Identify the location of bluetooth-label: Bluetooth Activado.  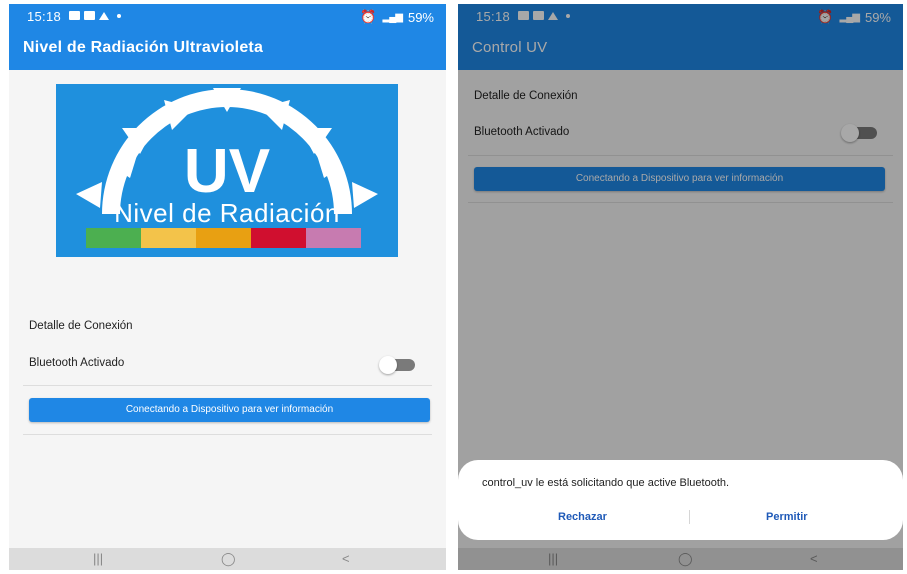
(77, 363).